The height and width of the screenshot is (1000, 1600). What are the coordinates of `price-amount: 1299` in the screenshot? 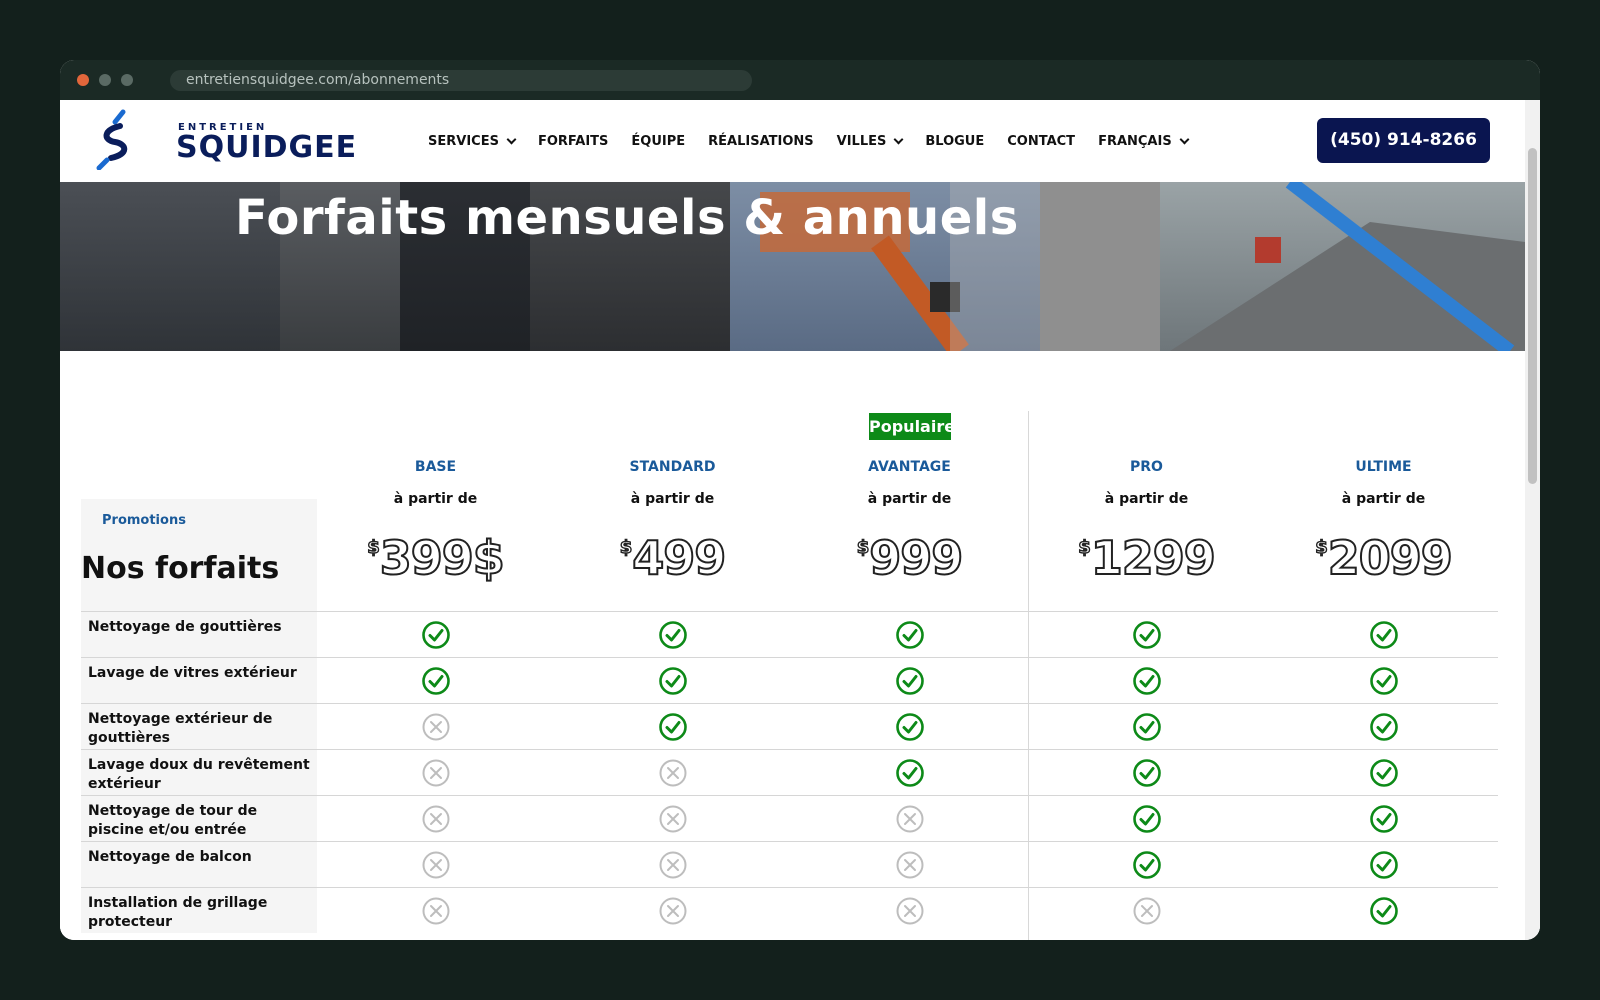 It's located at (1153, 558).